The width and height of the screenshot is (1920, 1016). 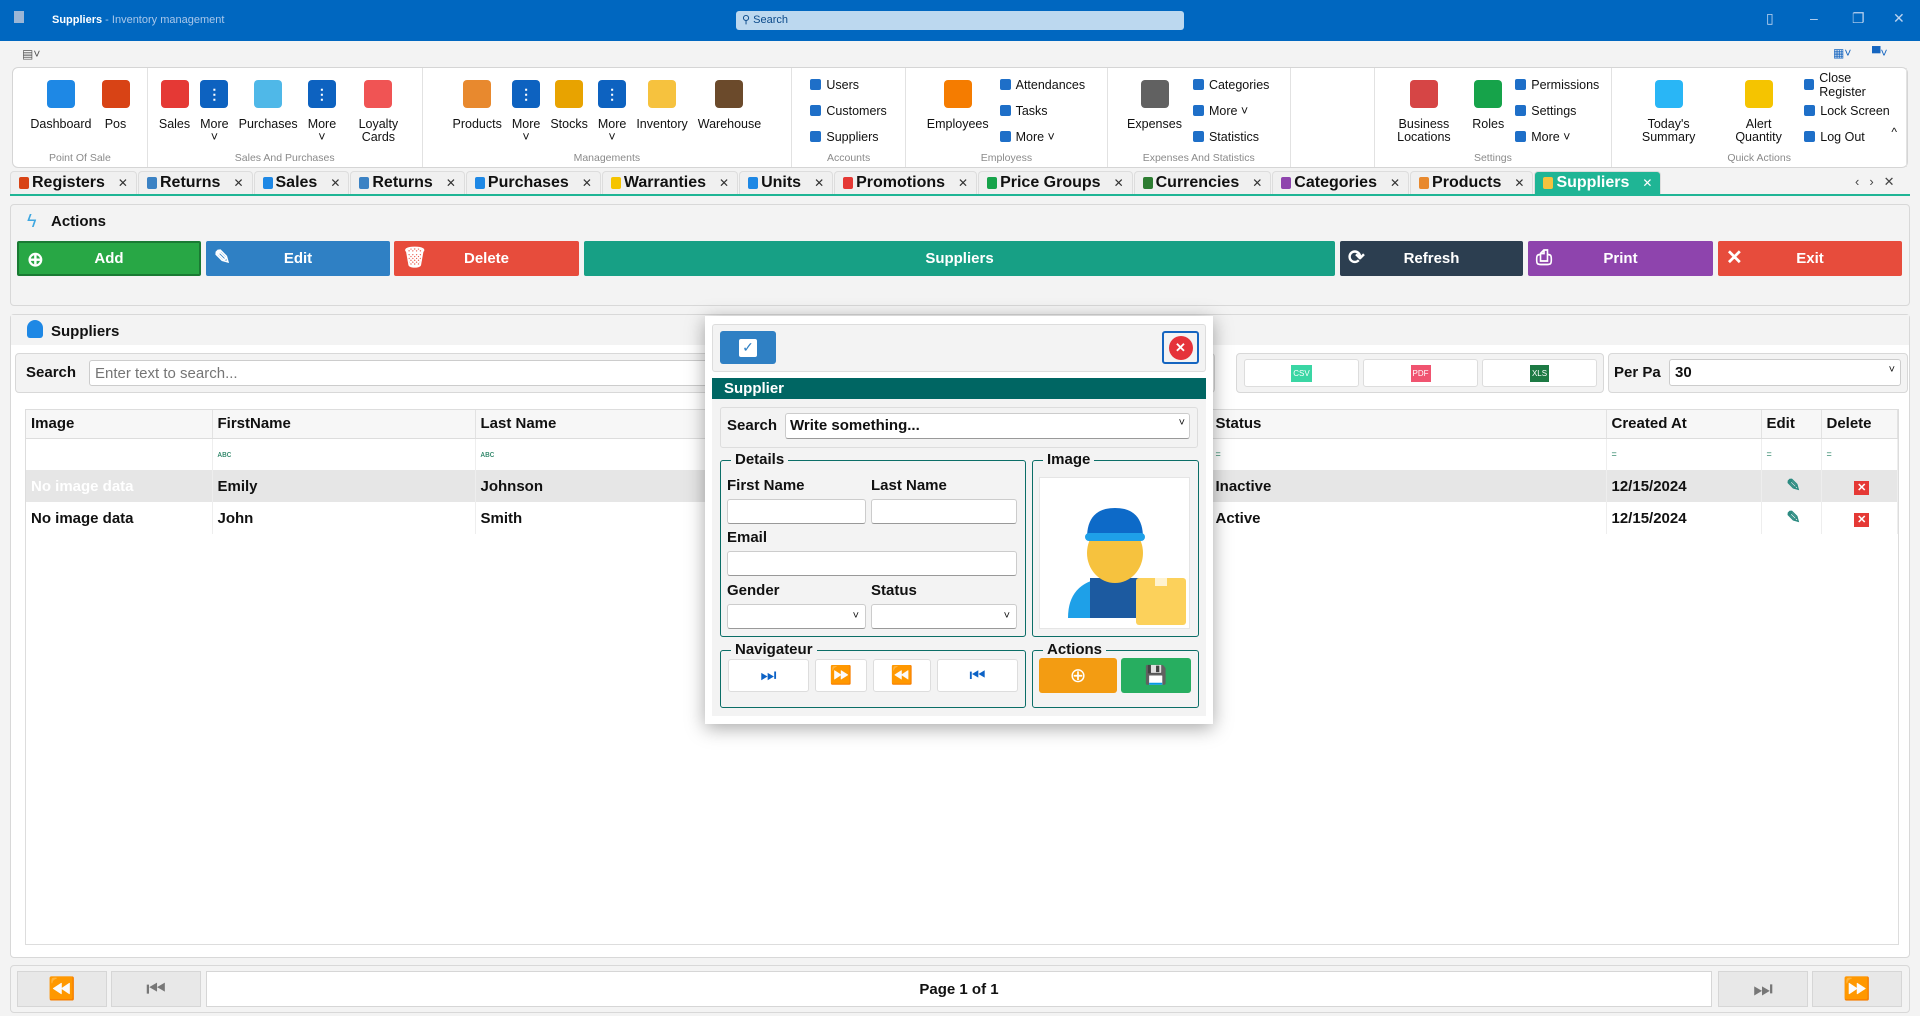 I want to click on confirm-button: ✓, so click(x=748, y=347).